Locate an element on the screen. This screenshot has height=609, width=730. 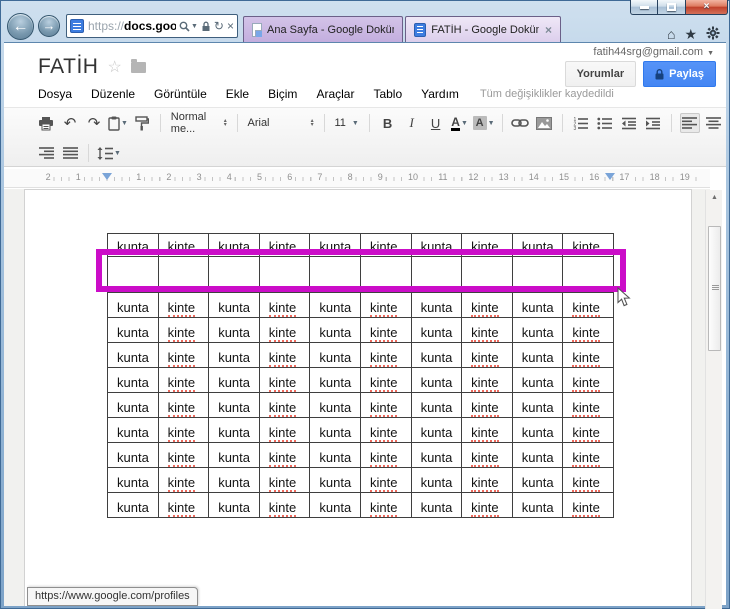
indent-icon is located at coordinates (653, 123).